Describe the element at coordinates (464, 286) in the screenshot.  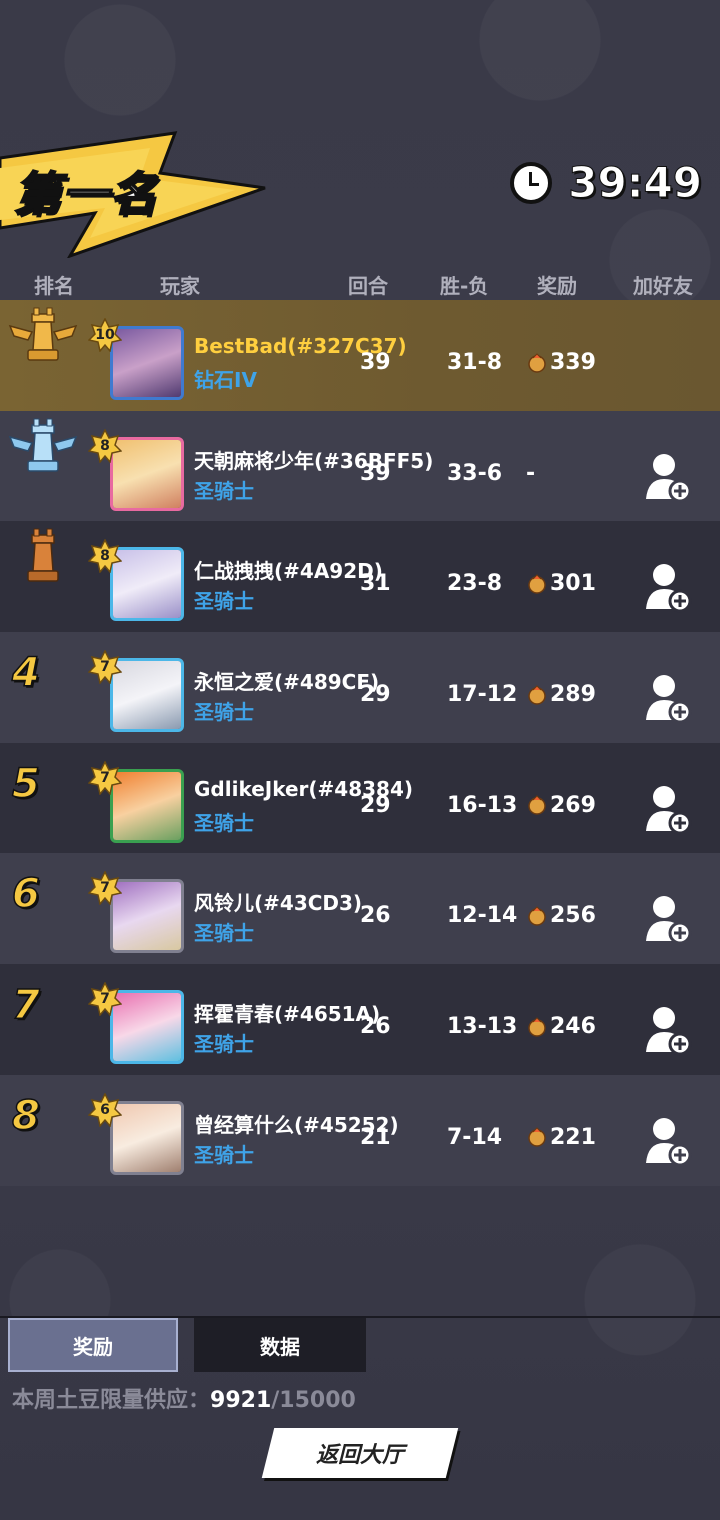
I see `col-win-loss: 胜-负` at that location.